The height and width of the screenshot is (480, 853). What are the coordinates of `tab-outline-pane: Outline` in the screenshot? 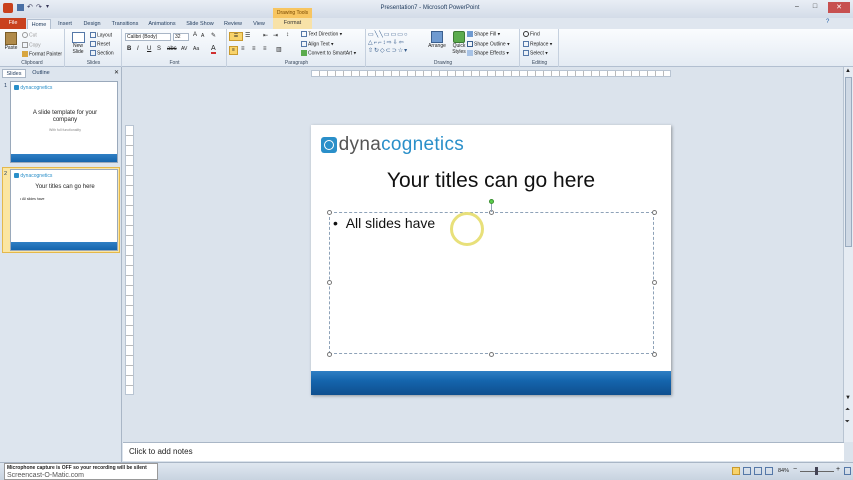 It's located at (41, 73).